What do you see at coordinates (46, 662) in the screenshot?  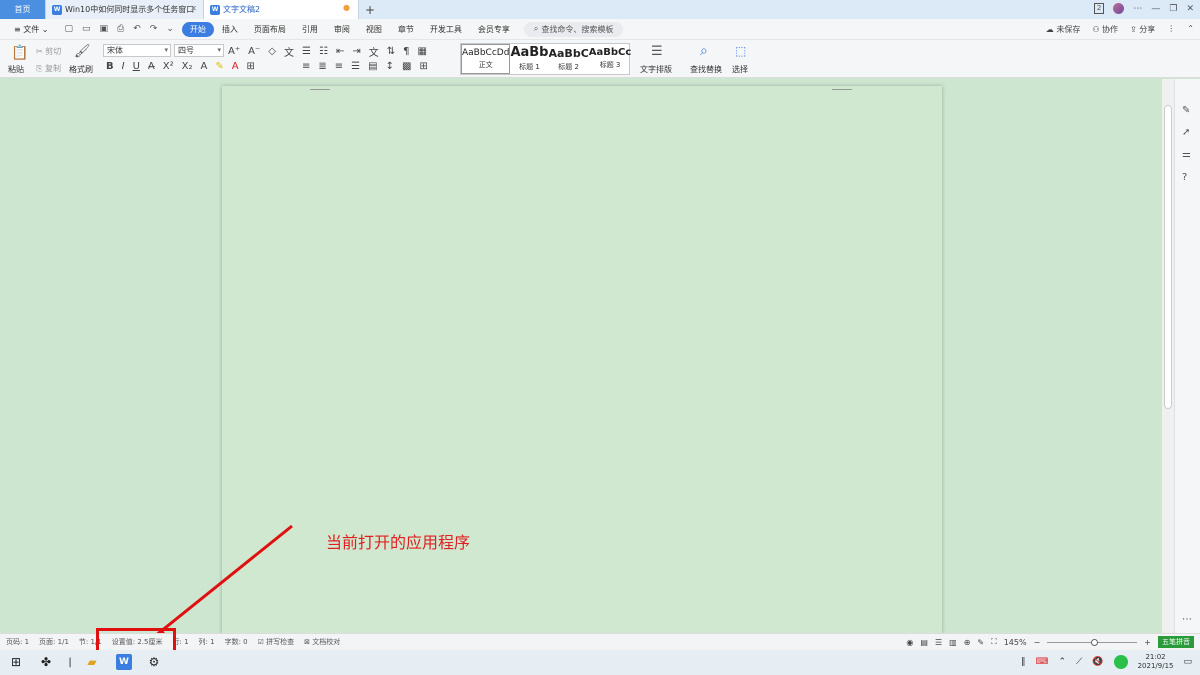 I see `app-launcher-icon: ✤` at bounding box center [46, 662].